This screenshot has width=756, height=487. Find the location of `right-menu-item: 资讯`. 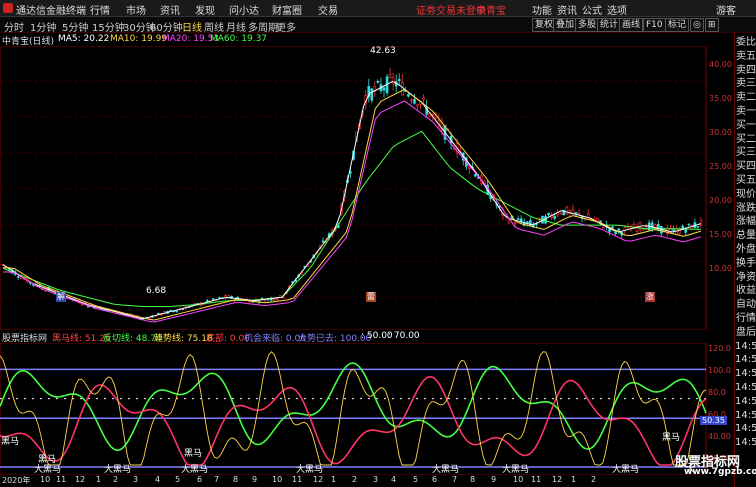

right-menu-item: 资讯 is located at coordinates (567, 9).